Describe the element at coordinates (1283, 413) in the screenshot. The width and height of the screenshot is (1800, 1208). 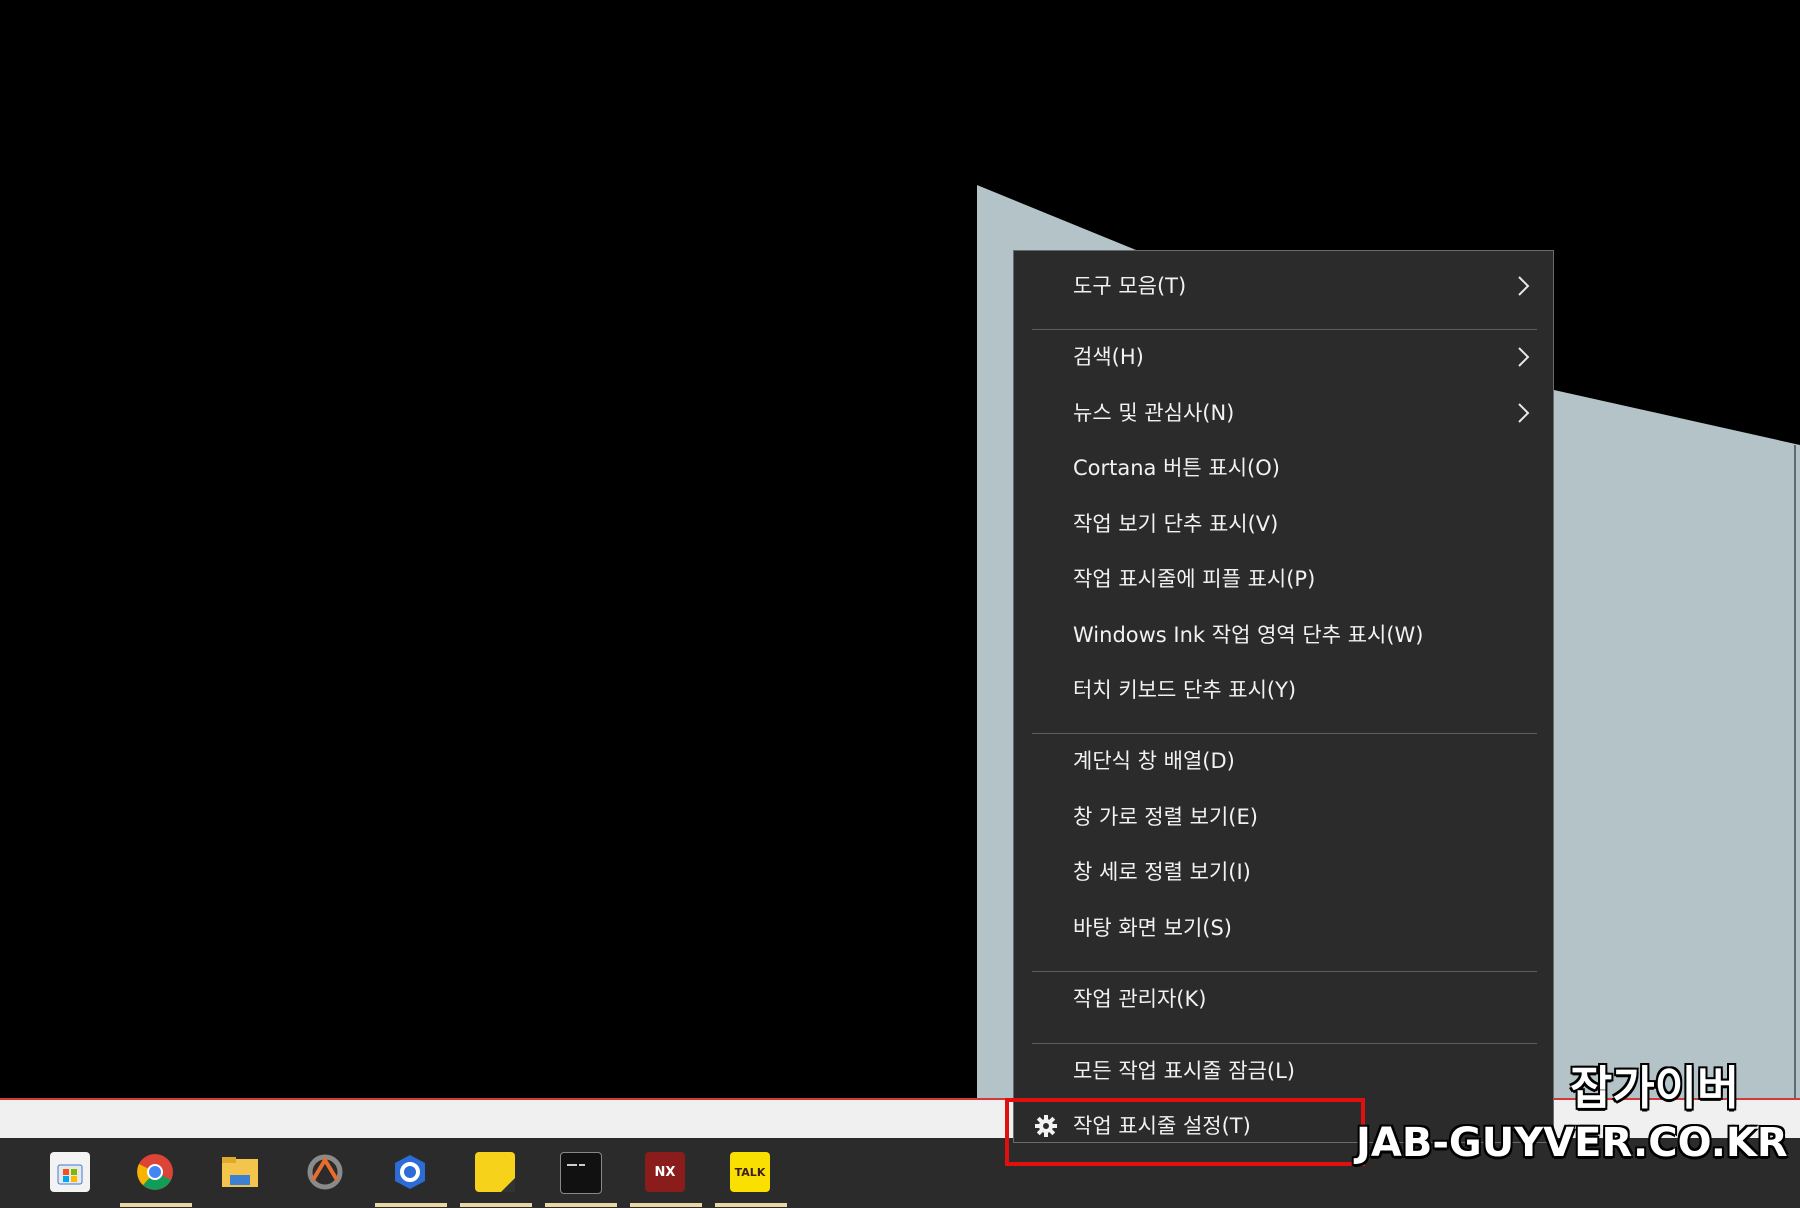
I see `menu-item-news-interests: 뉴스 및 관심사(N)` at that location.